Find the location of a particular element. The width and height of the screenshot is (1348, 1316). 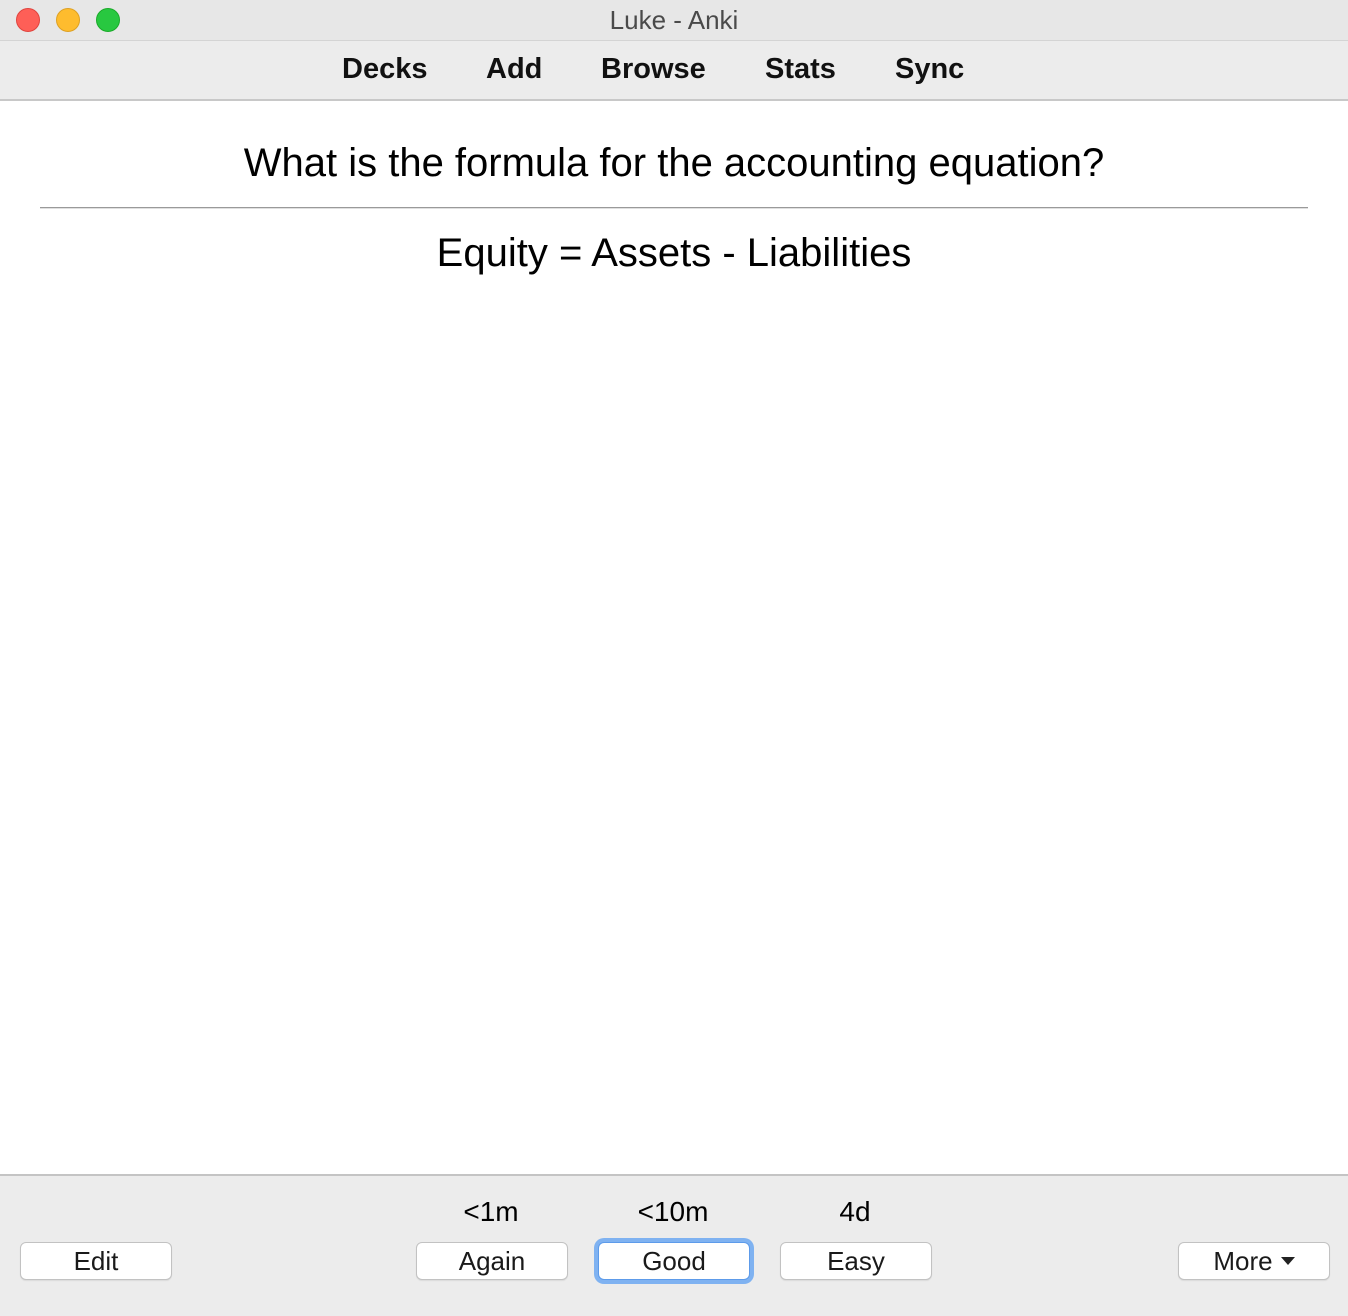

answer-divider is located at coordinates (674, 208).